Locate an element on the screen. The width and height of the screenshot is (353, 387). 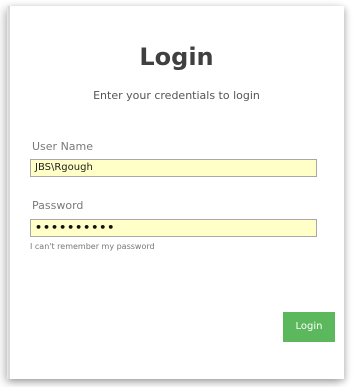
username-label: User Name is located at coordinates (63, 146).